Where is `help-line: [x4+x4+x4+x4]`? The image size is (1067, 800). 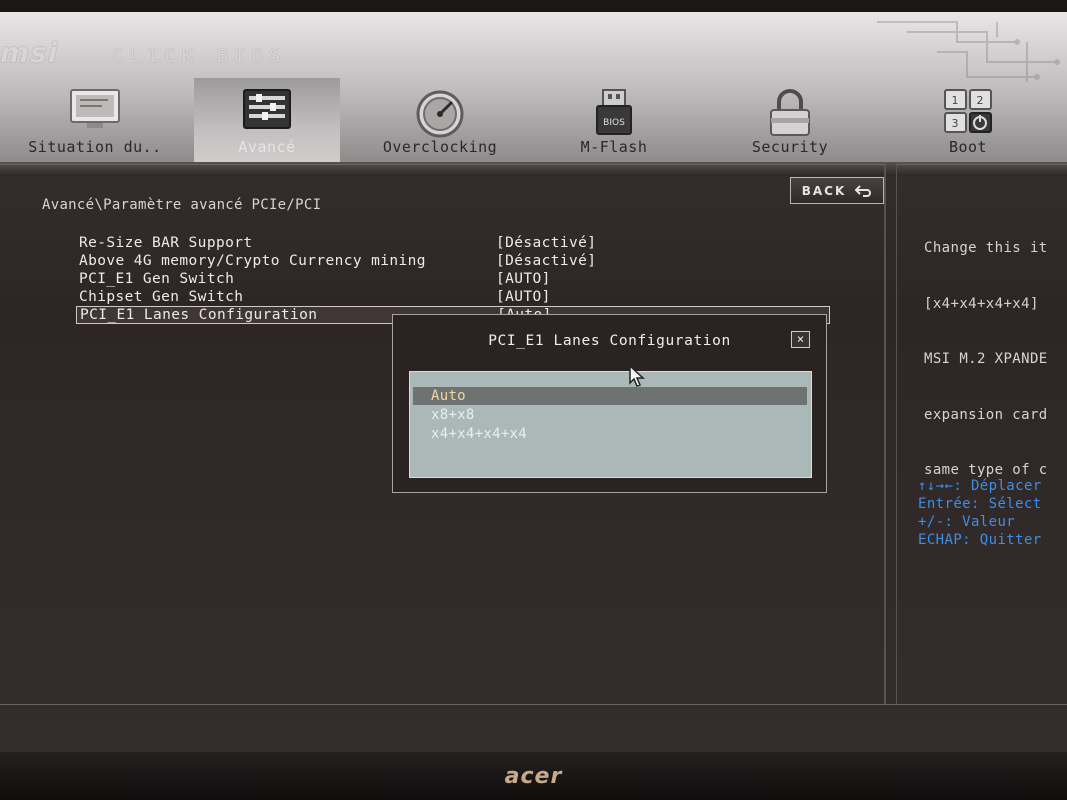
help-line: [x4+x4+x4+x4] is located at coordinates (981, 303).